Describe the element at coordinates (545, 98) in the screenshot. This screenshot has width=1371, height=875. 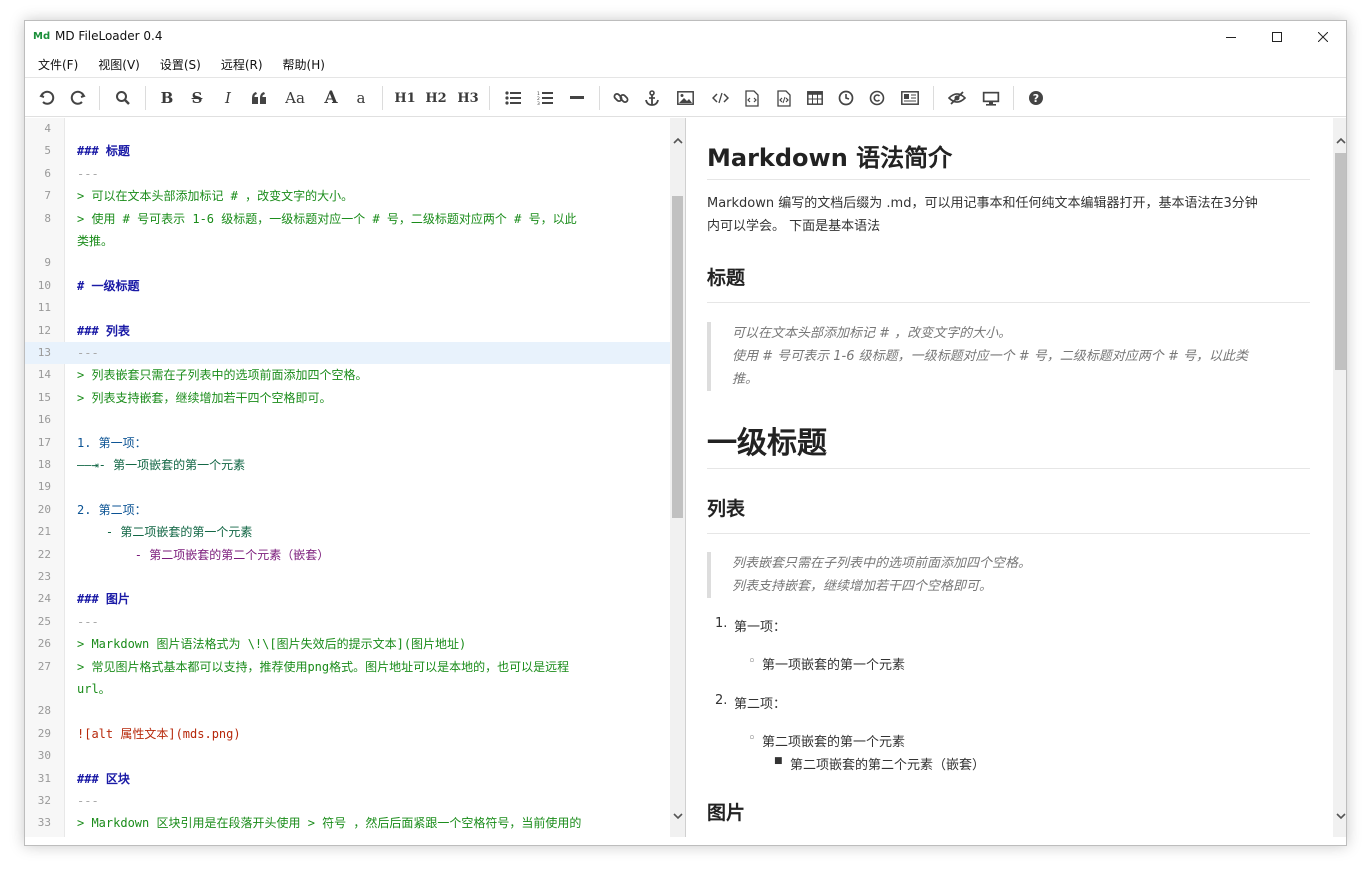
I see `numbered-list-button: 123` at that location.